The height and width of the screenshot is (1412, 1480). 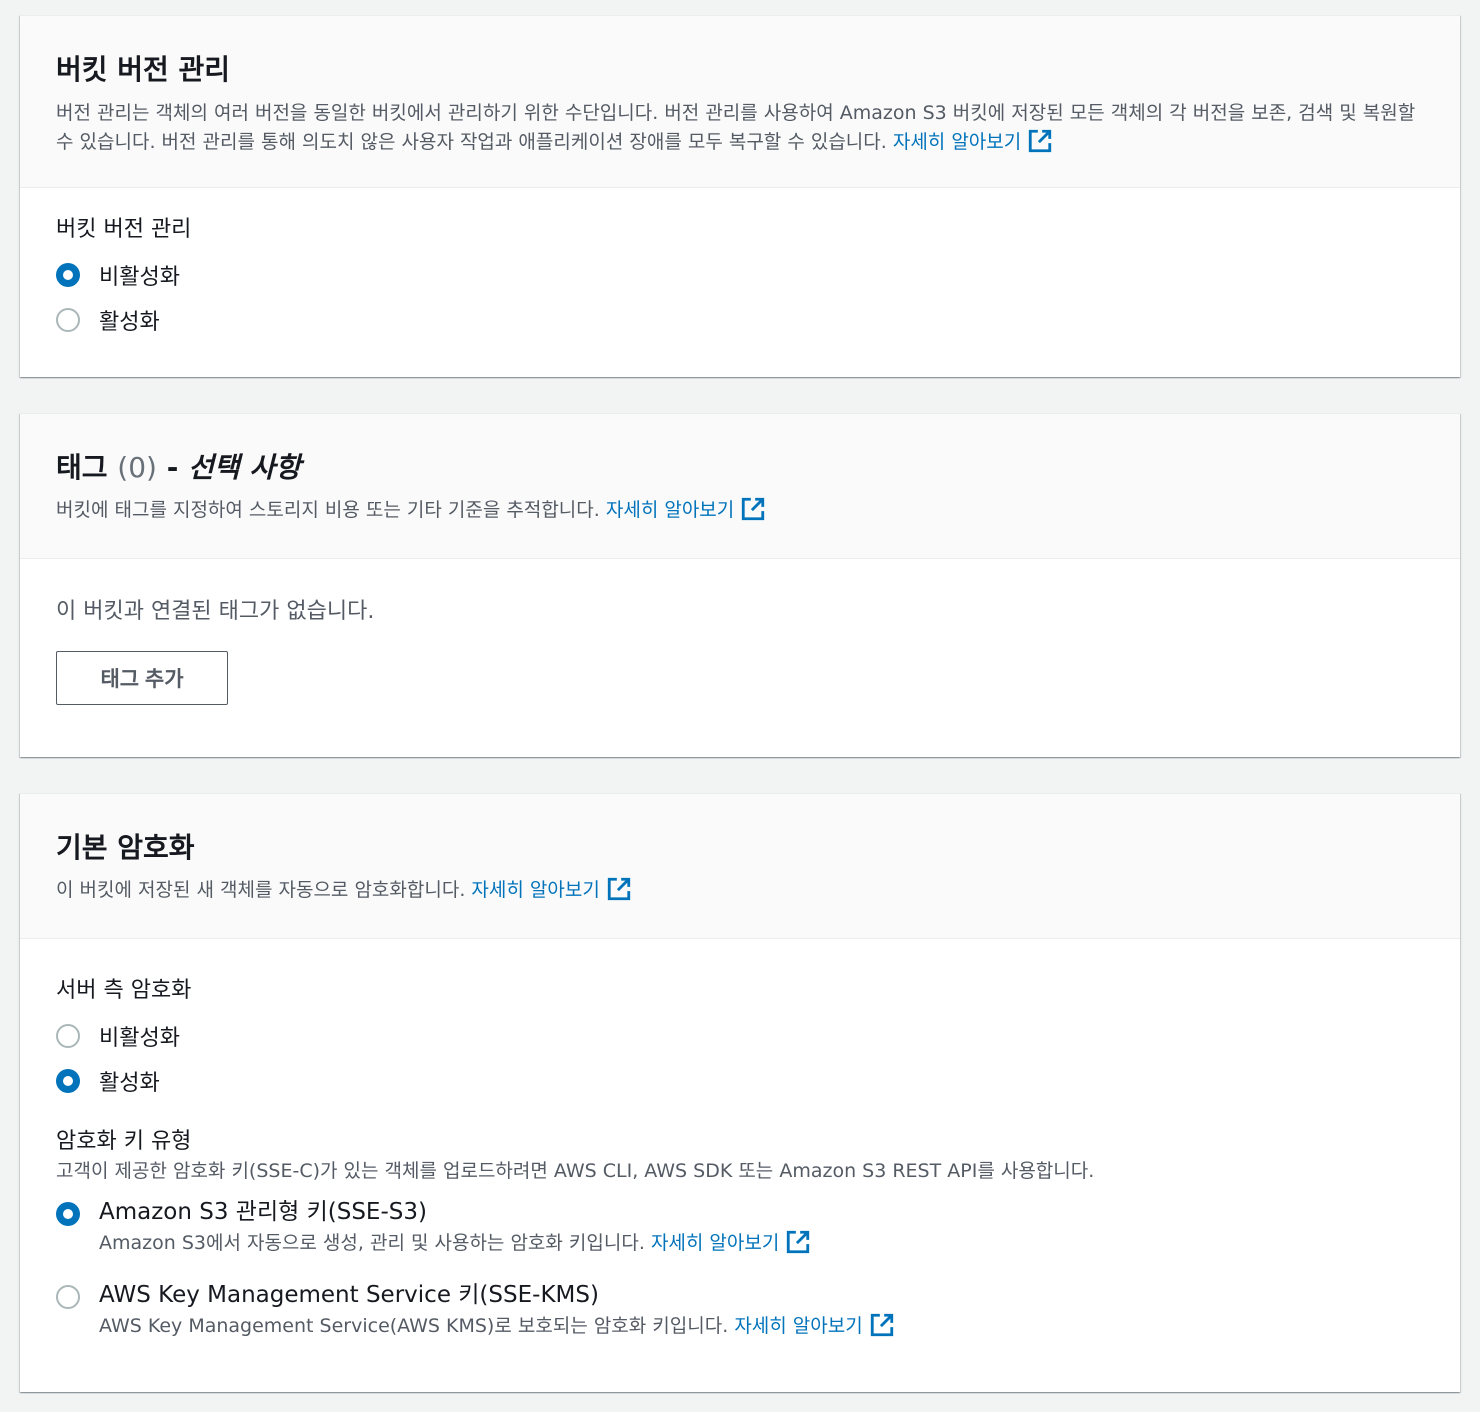 I want to click on tags-empty-text: 이 버킷과 연결된 태그가 없습니다., so click(x=215, y=611).